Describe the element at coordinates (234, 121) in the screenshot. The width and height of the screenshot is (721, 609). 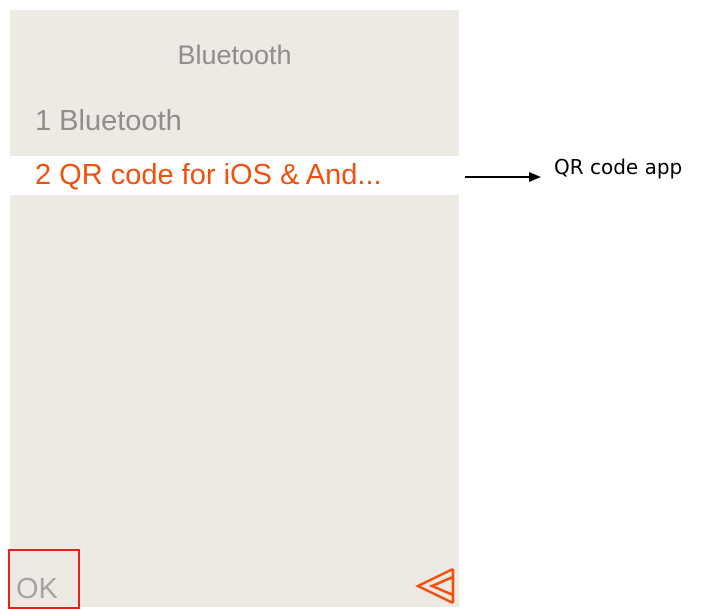
I see `menu-item-bluetooth: 1 Bluetooth` at that location.